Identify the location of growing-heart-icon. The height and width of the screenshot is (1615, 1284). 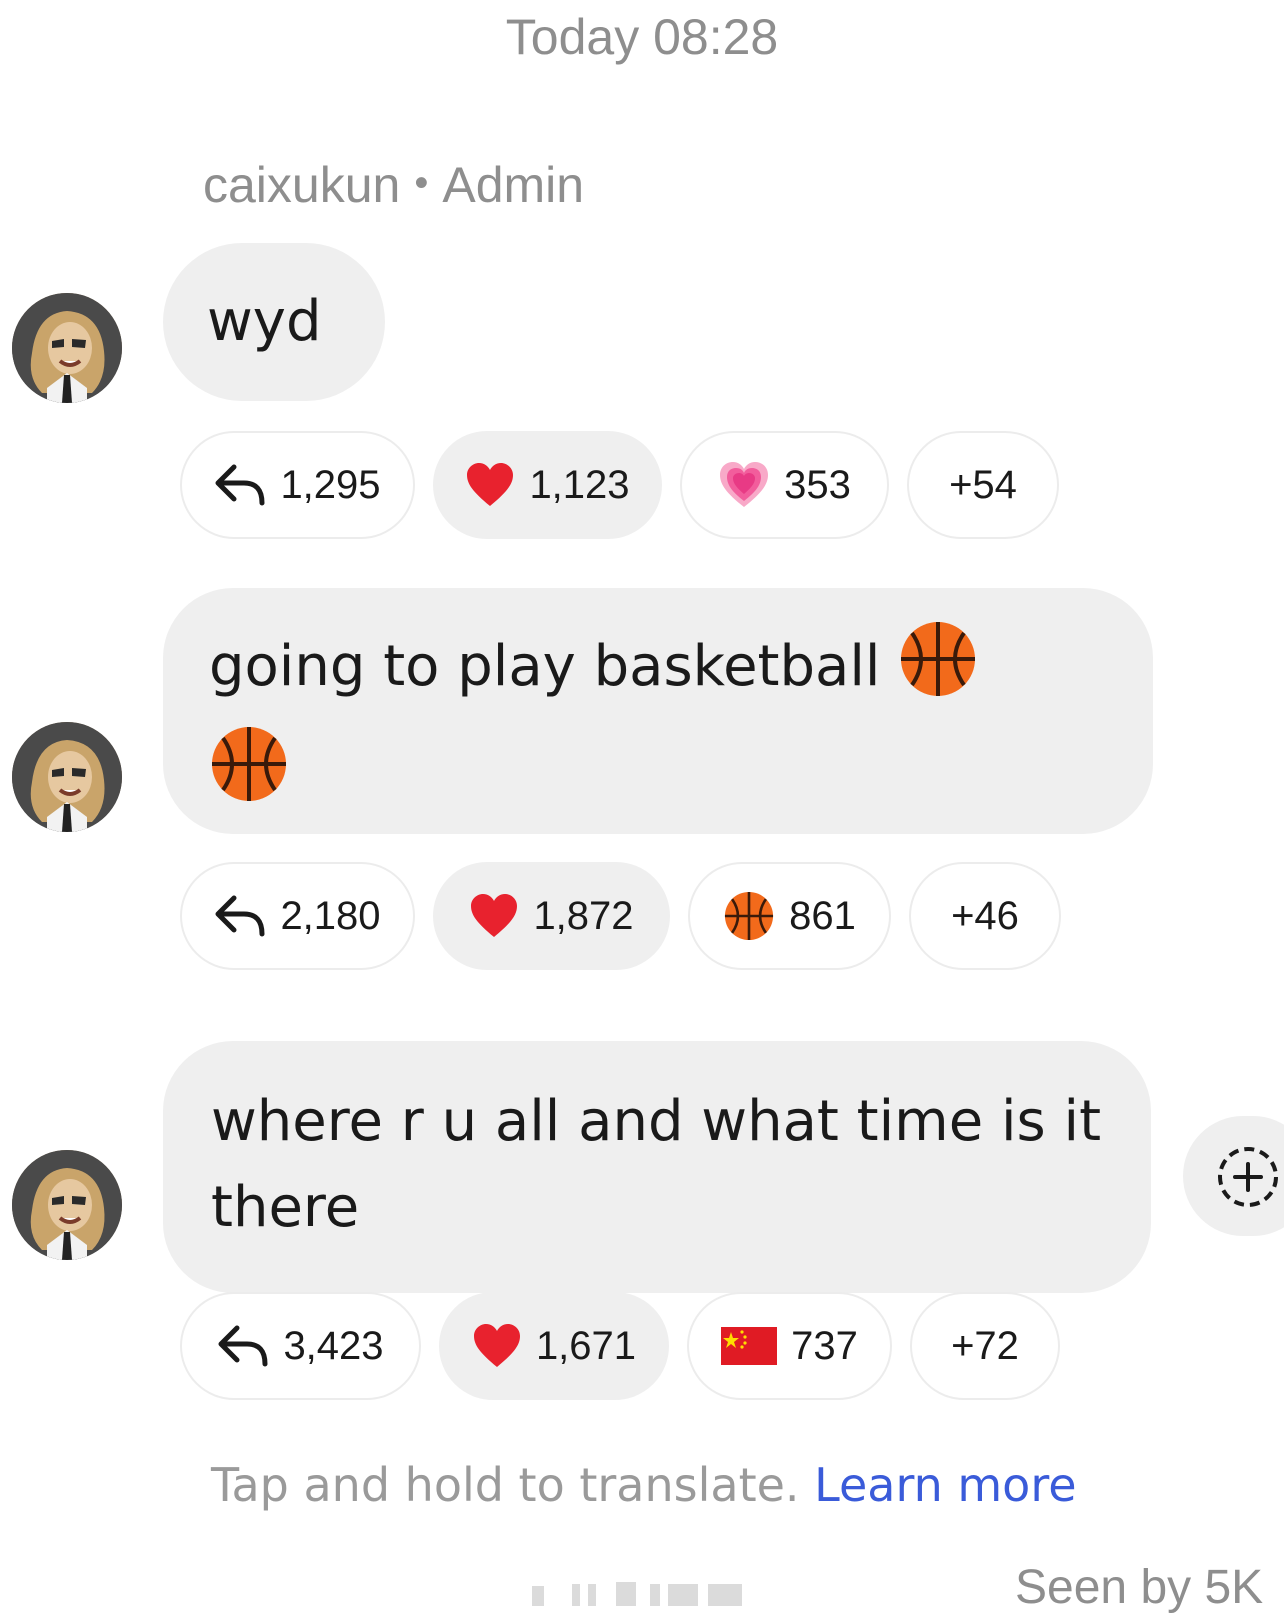
(744, 485).